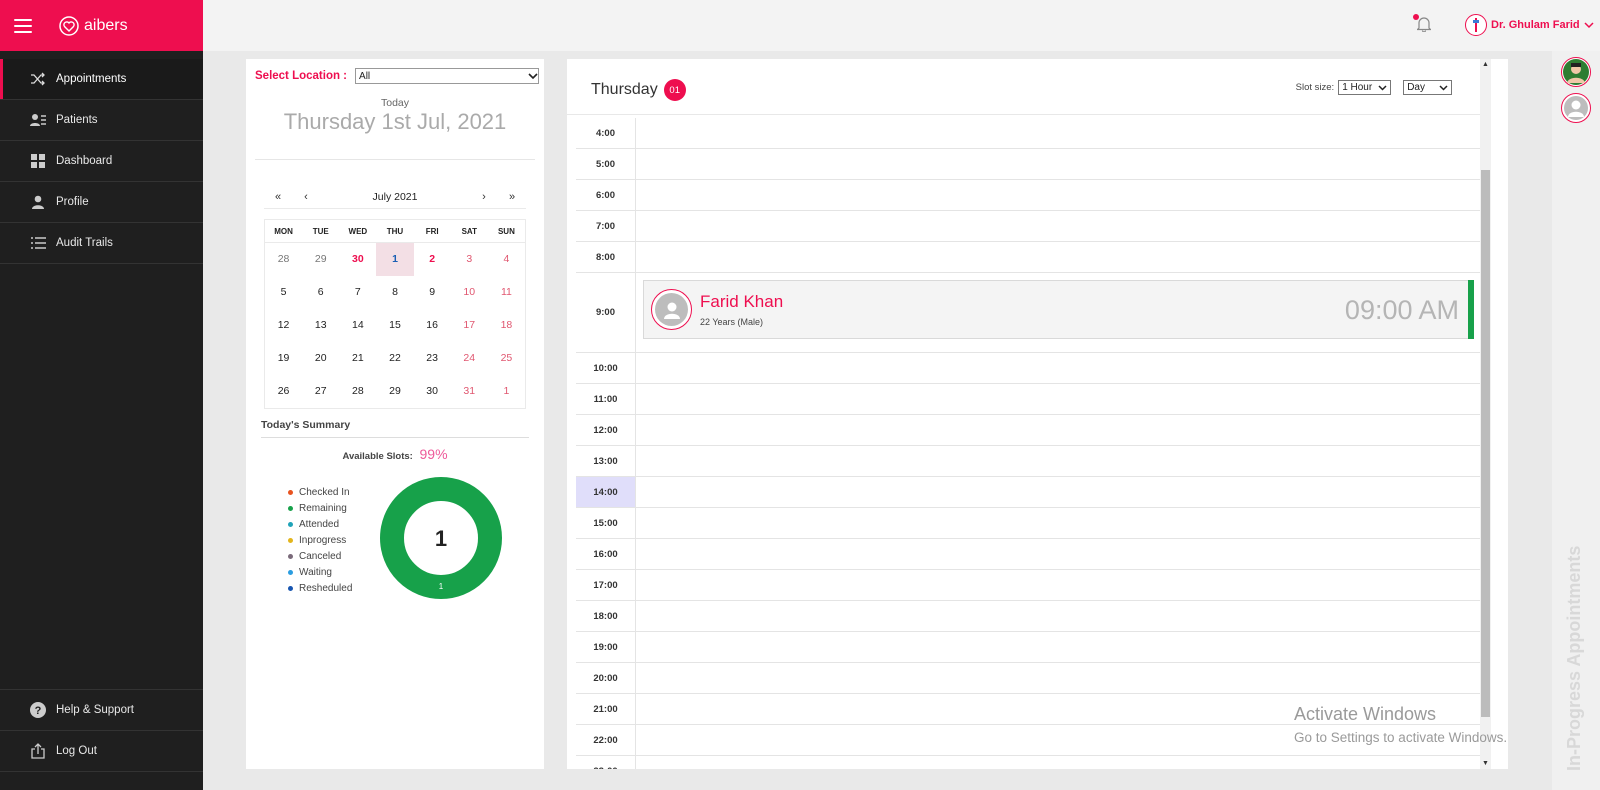  What do you see at coordinates (469, 292) in the screenshot?
I see `calendar-day: 10` at bounding box center [469, 292].